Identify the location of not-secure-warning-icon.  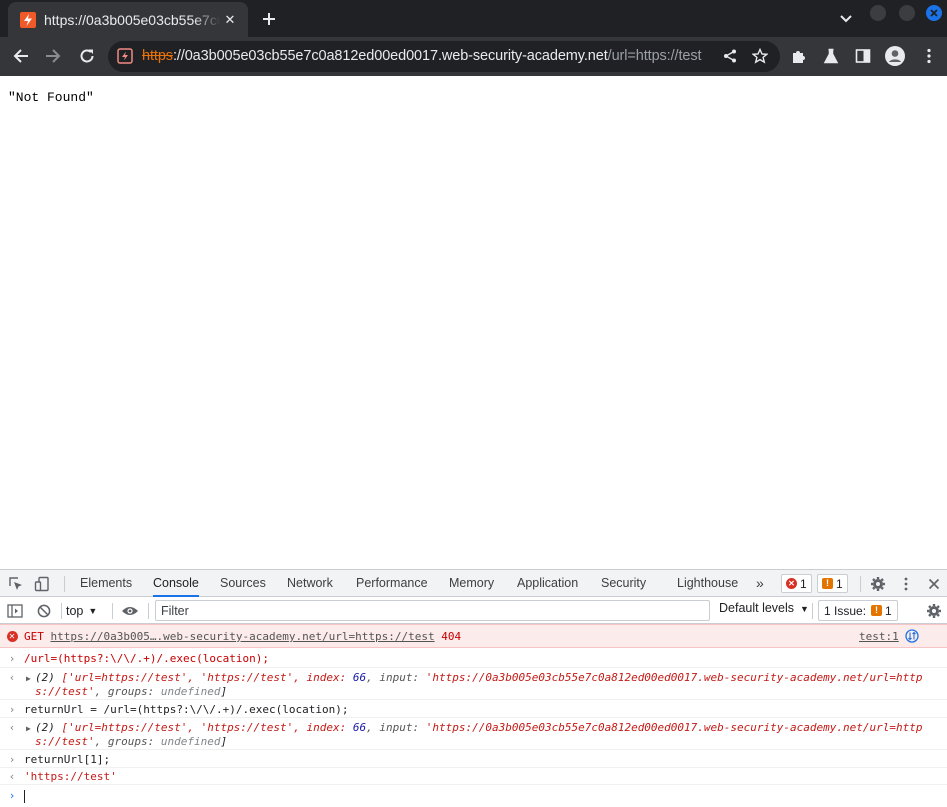
(125, 56).